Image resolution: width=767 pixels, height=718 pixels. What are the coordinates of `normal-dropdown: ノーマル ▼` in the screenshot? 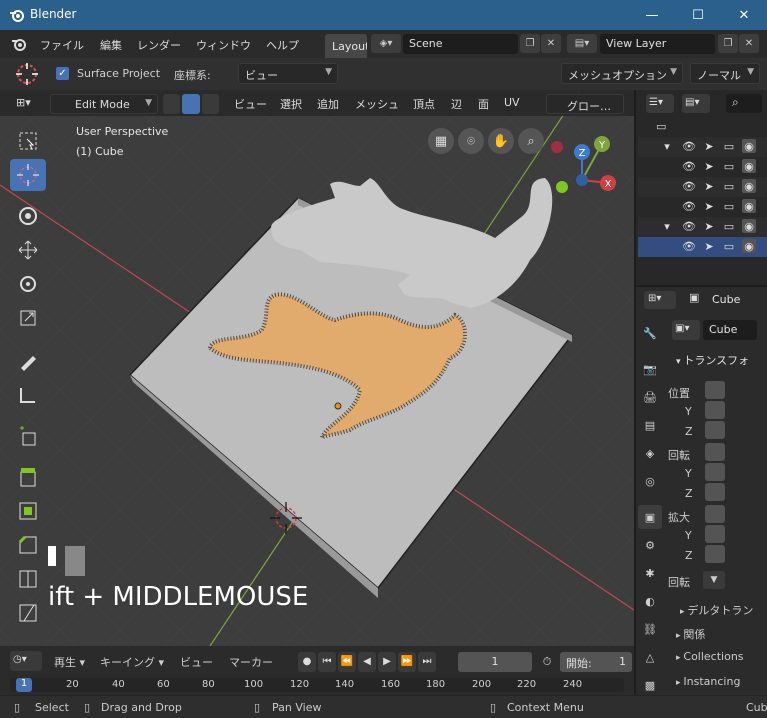 It's located at (725, 73).